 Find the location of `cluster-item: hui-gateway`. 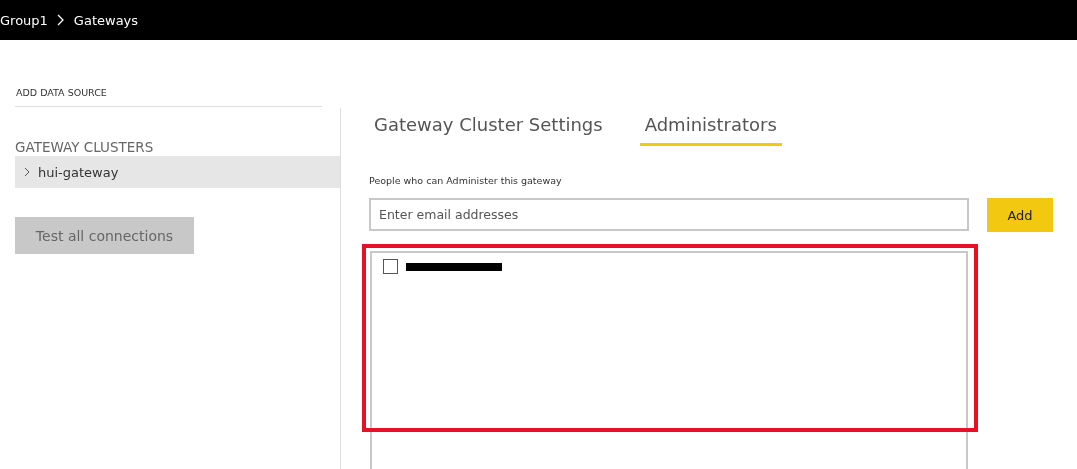

cluster-item: hui-gateway is located at coordinates (177, 172).